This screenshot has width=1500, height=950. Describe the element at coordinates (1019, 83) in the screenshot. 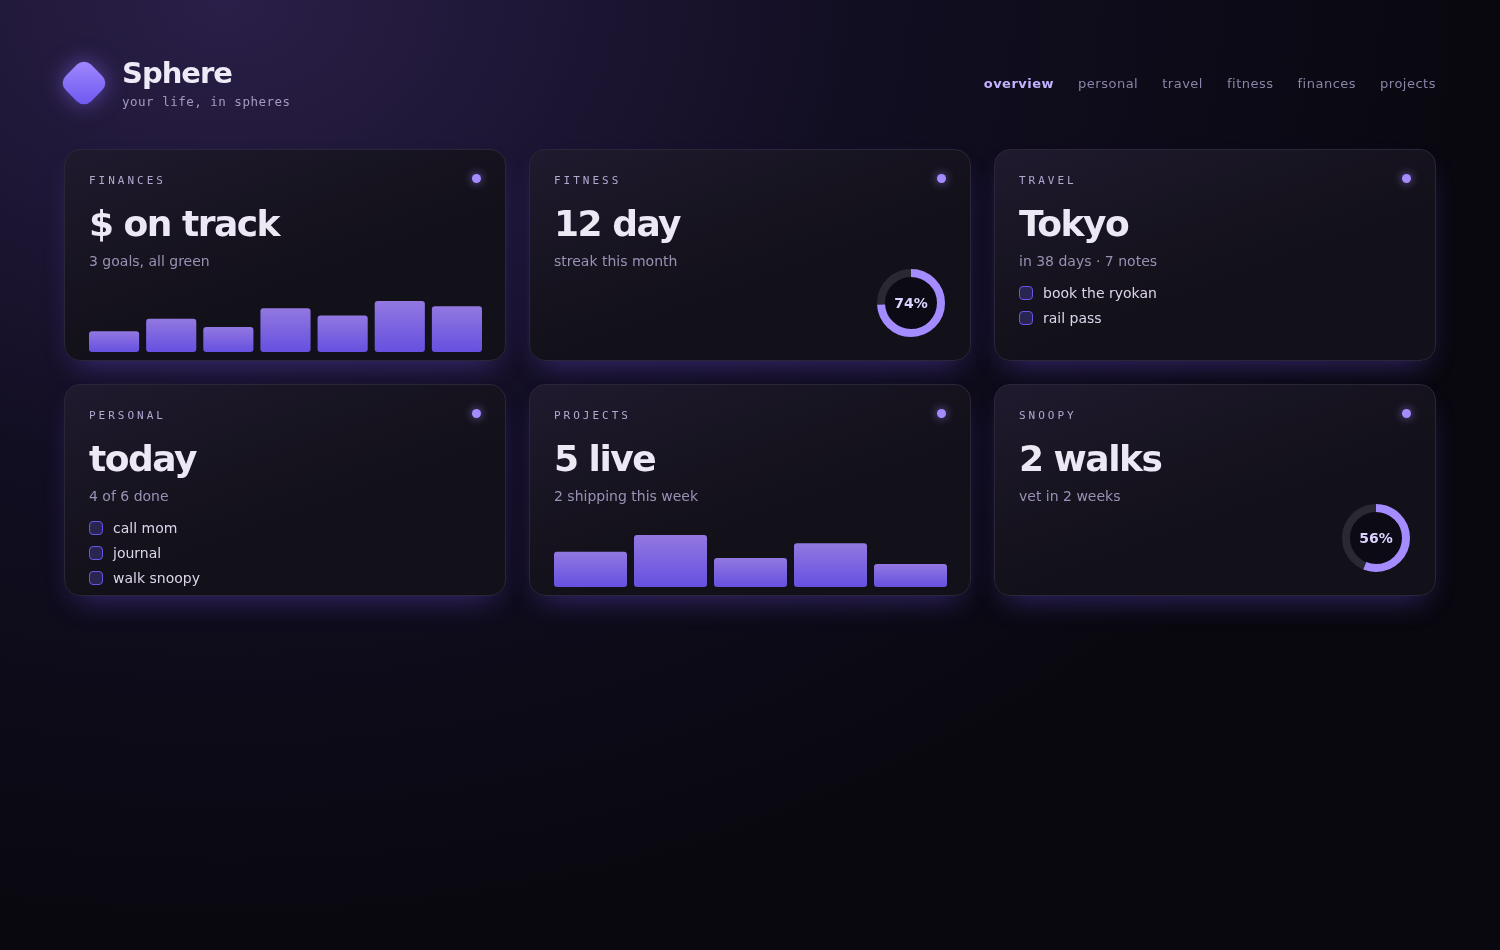

I see `nav-tab: overview` at that location.